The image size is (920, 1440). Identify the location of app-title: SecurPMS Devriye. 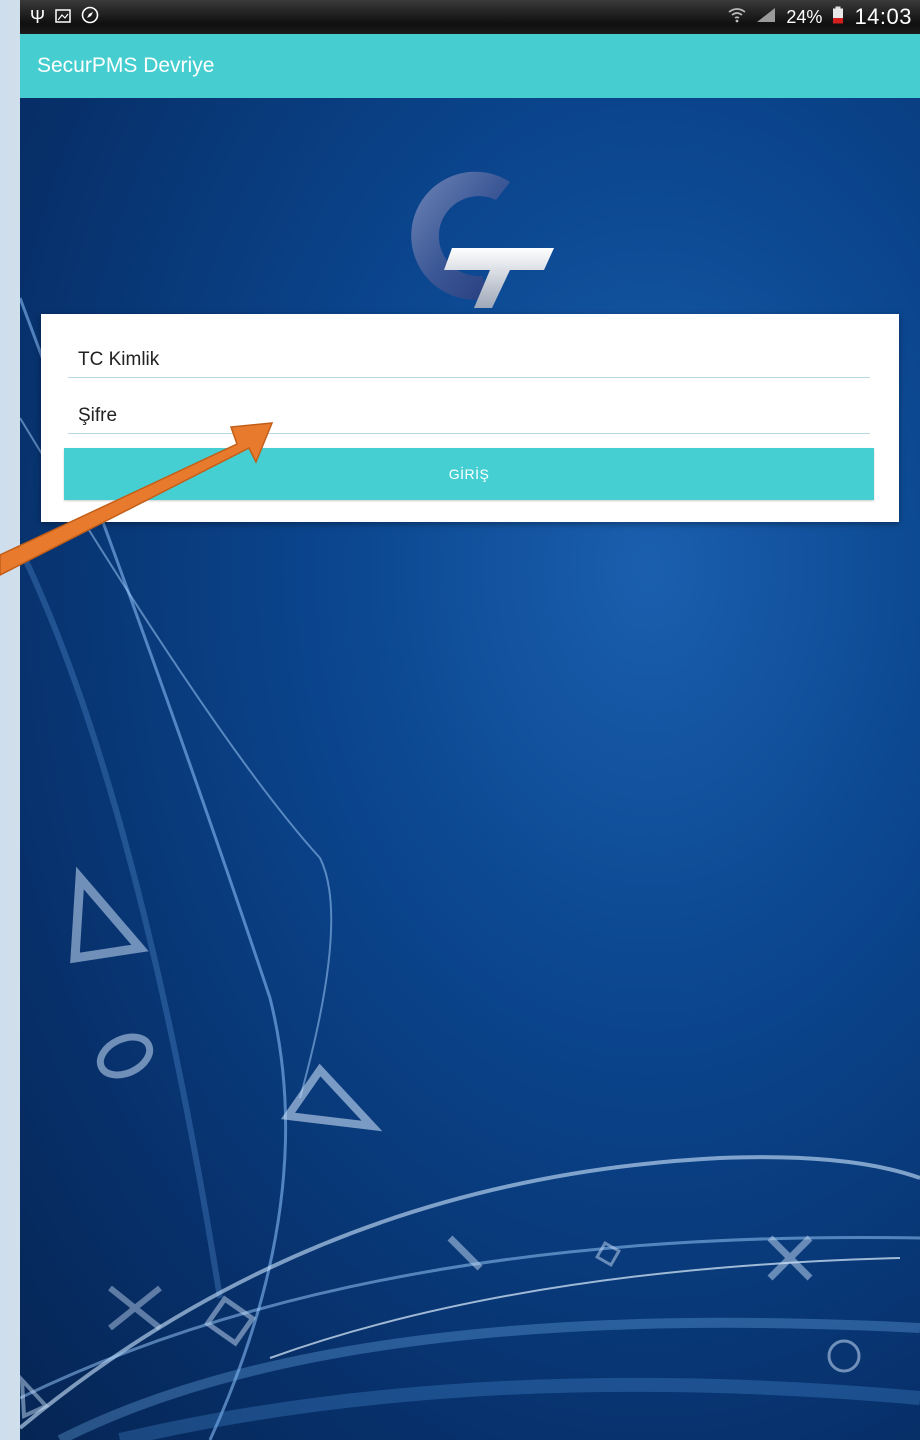
(126, 65).